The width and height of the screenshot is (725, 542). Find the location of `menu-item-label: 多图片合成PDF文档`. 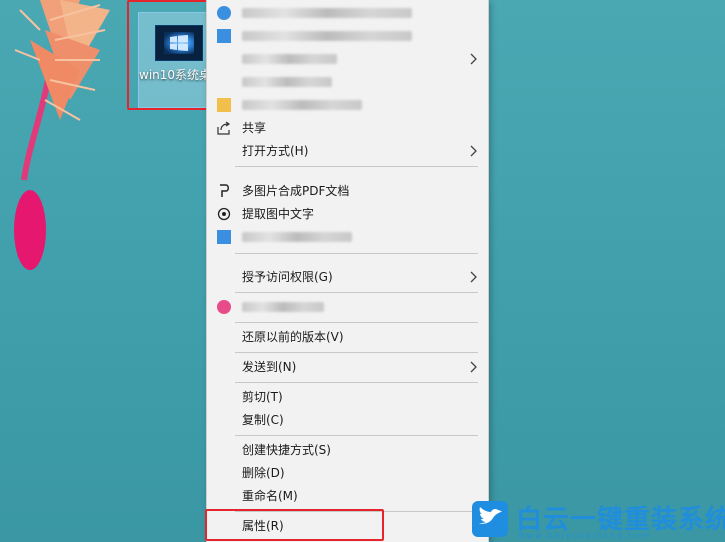

menu-item-label: 多图片合成PDF文档 is located at coordinates (296, 191).